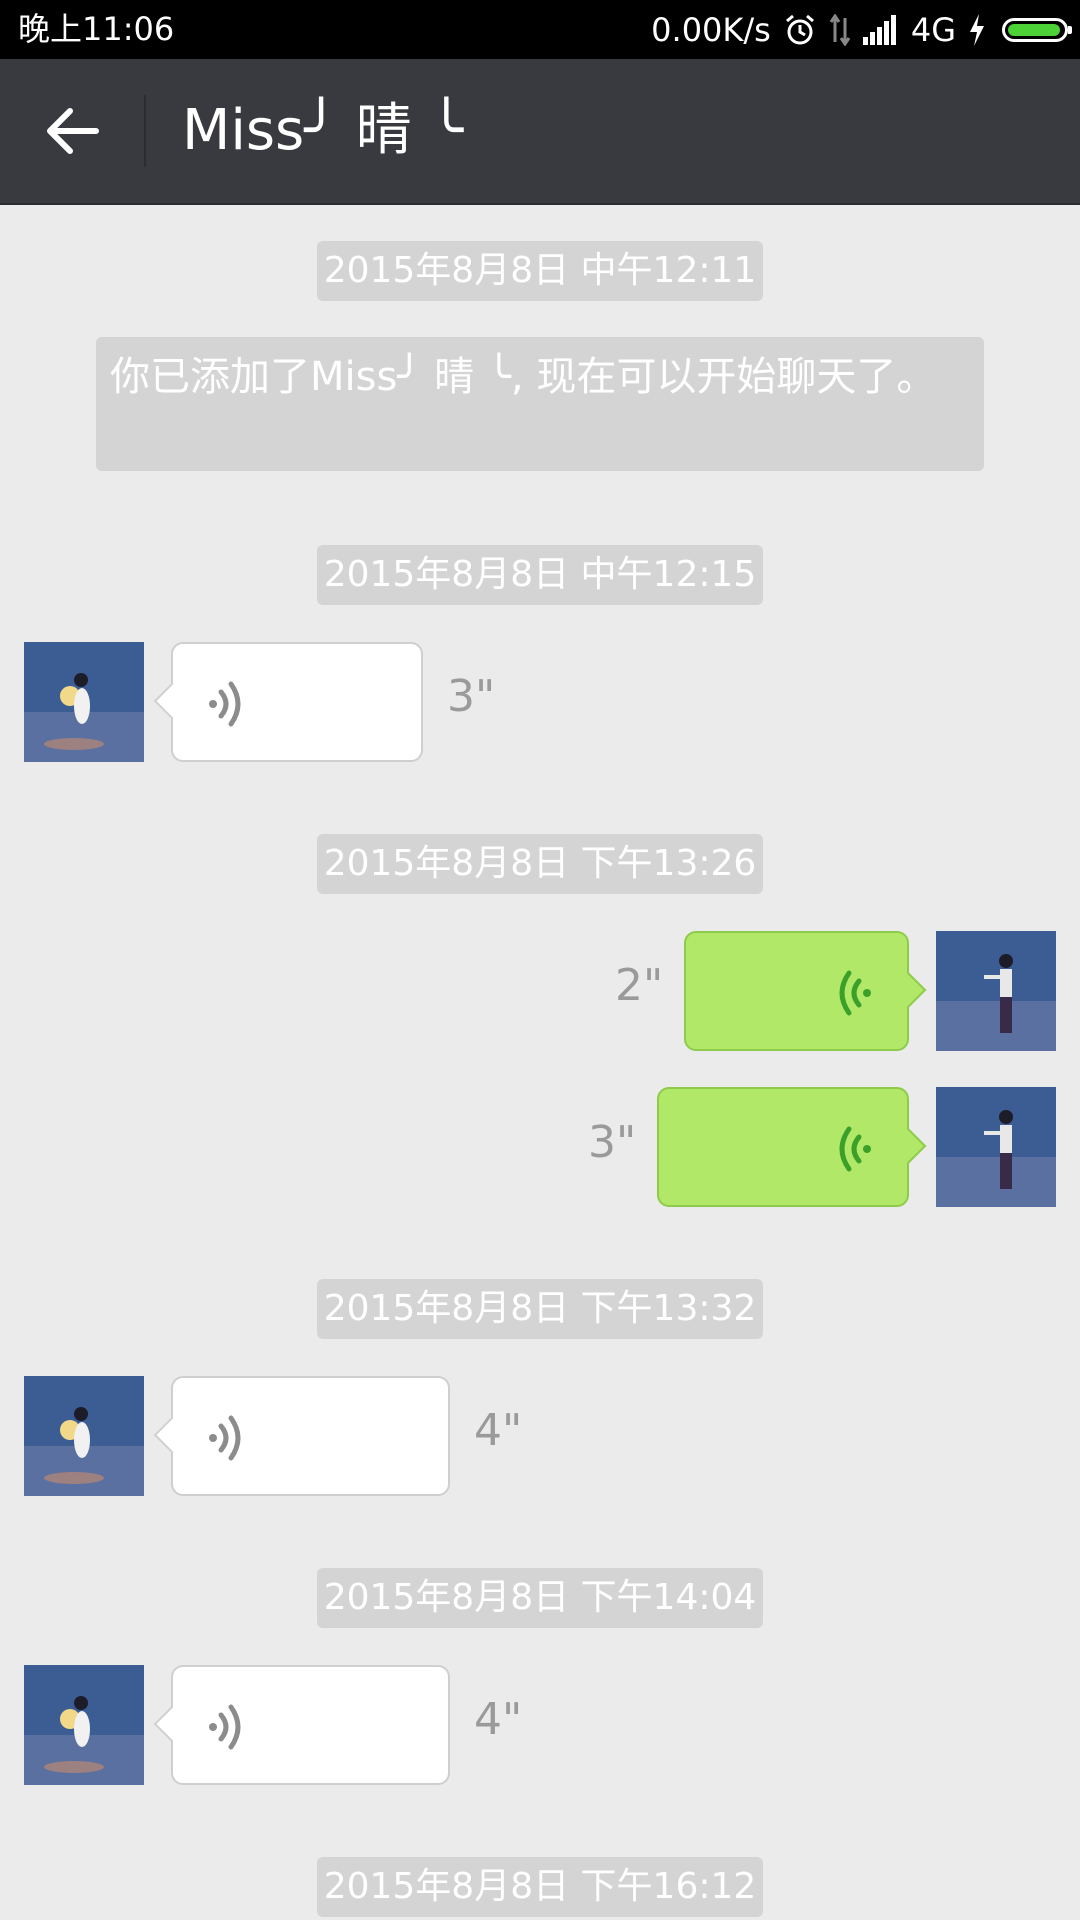  What do you see at coordinates (711, 29) in the screenshot?
I see `network-speed: 0.00K/s` at bounding box center [711, 29].